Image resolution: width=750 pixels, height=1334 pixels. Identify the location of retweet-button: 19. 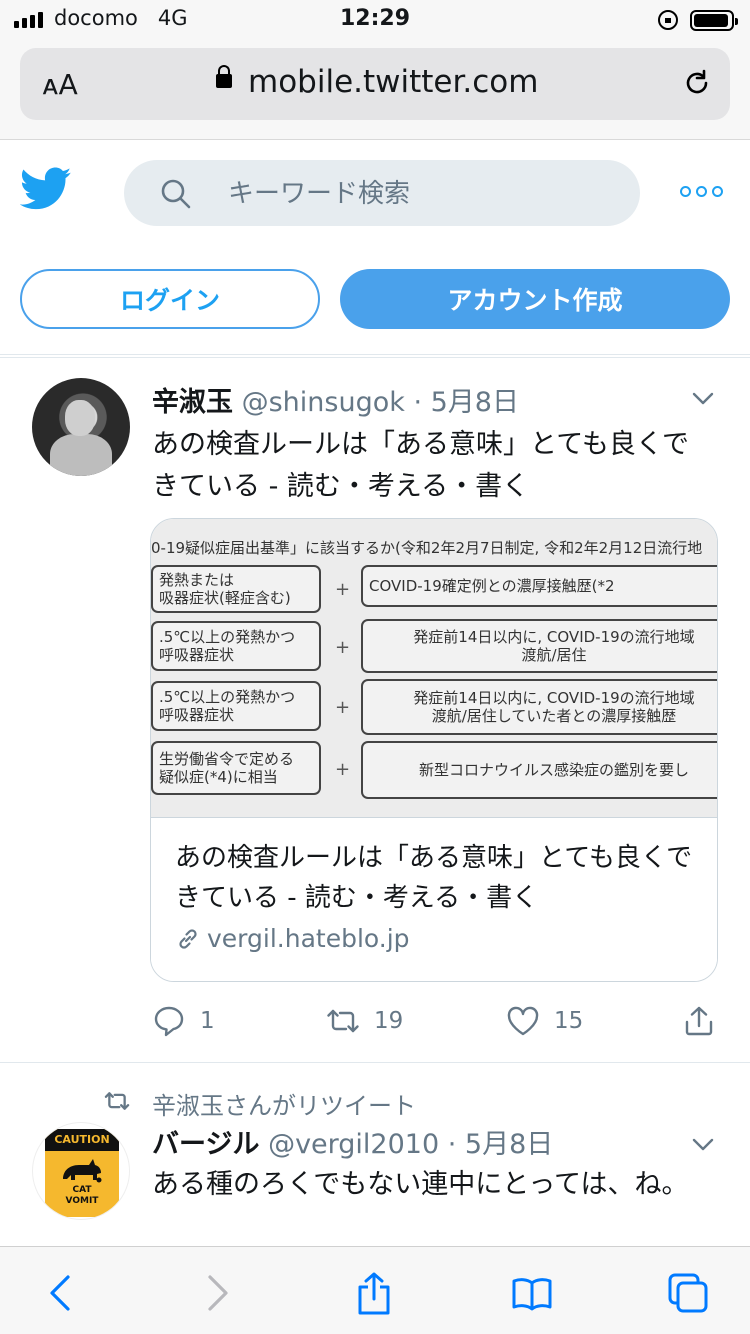
(364, 1021).